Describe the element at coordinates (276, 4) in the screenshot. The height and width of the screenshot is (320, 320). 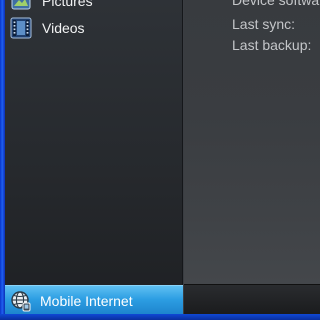
I see `device-software-label: Device software` at that location.